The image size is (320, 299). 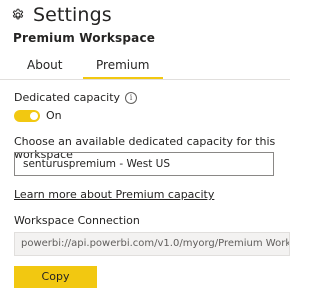 I want to click on tab-bar: About Premium, so click(x=151, y=69).